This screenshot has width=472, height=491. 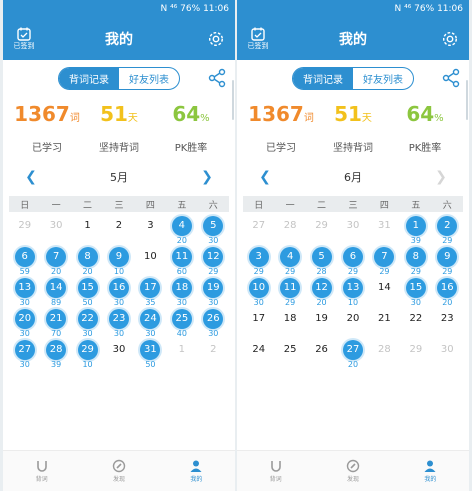 I want to click on calendar-day: 27 30, so click(x=24, y=353).